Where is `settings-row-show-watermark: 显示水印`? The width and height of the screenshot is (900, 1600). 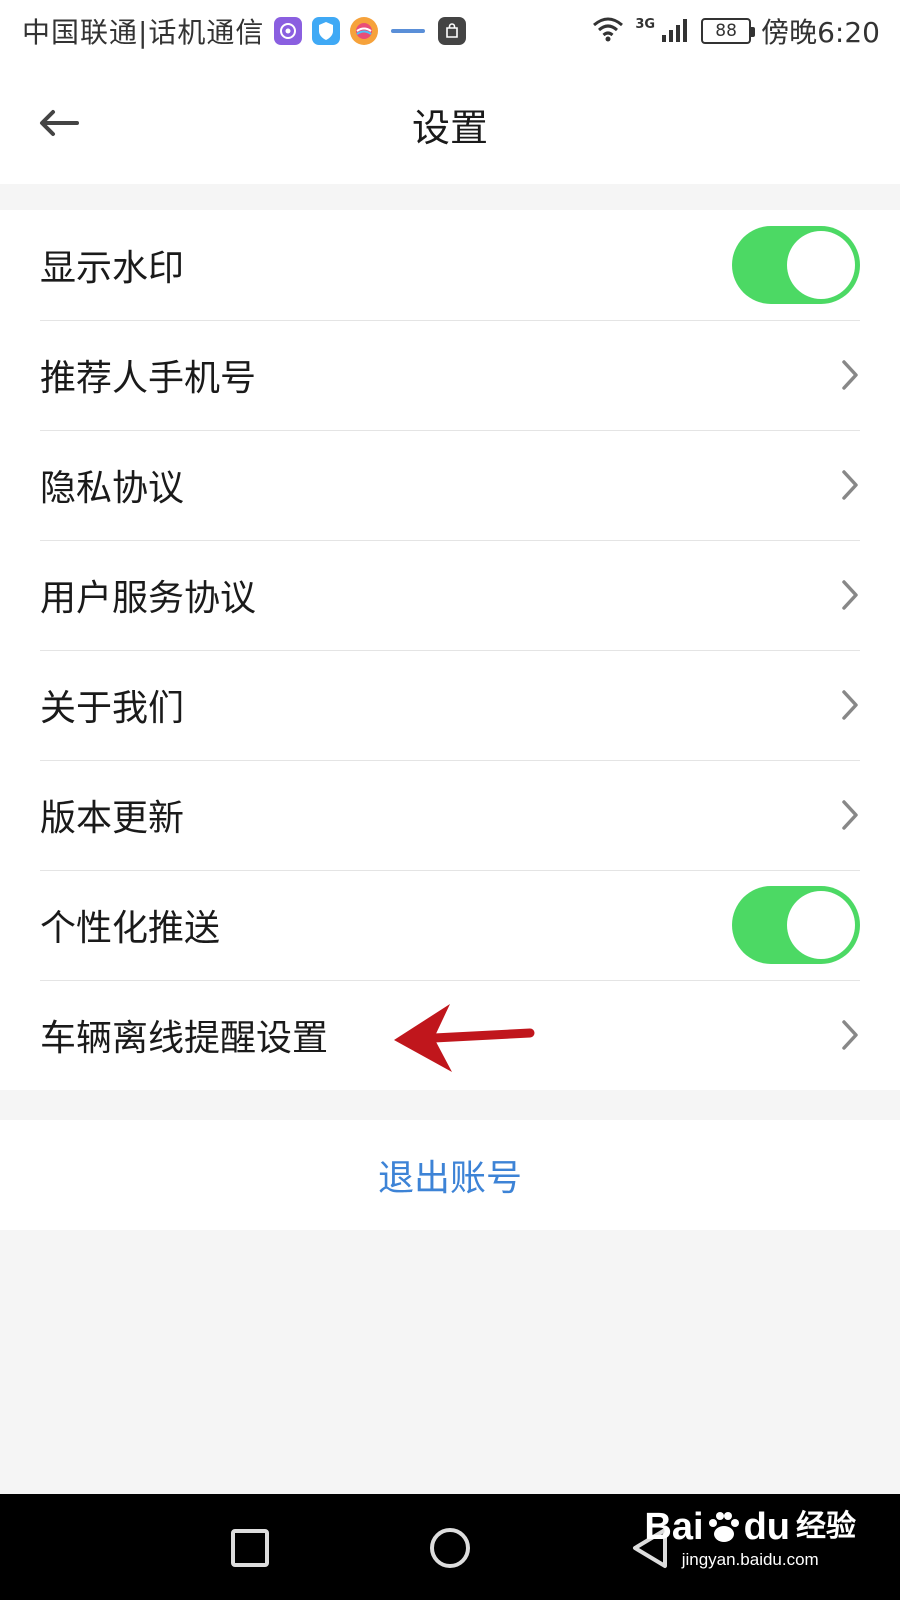 settings-row-show-watermark: 显示水印 is located at coordinates (450, 265).